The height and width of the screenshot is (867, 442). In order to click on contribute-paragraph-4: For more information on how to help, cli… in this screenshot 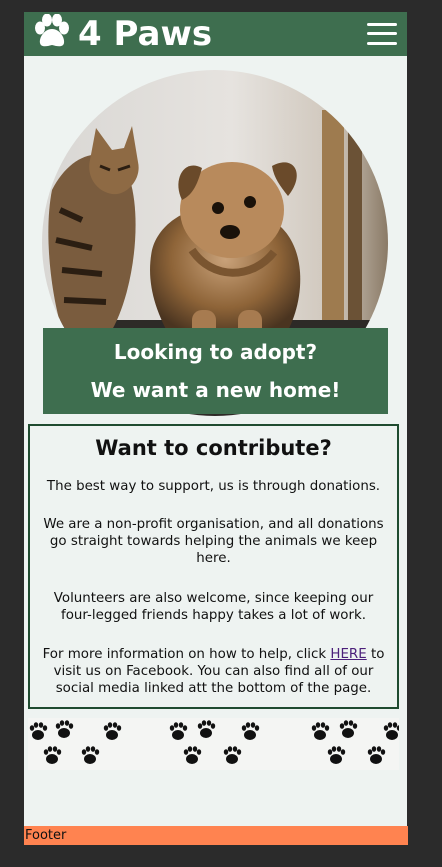, I will do `click(213, 671)`.